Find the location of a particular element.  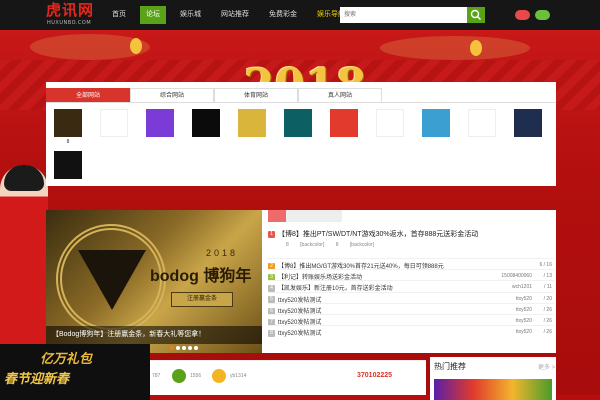

more-link: 更多 > is located at coordinates (546, 366).